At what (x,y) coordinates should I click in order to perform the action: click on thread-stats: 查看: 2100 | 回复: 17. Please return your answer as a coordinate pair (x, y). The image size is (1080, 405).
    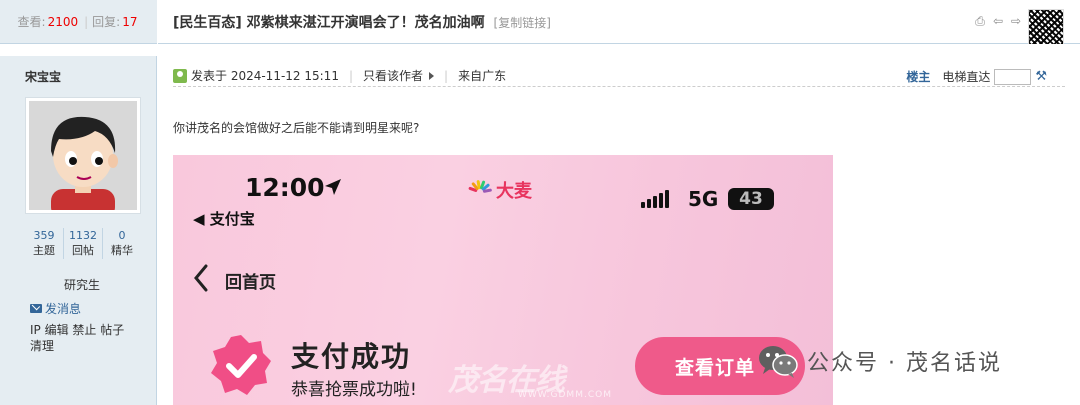
    Looking at the image, I should click on (78, 22).